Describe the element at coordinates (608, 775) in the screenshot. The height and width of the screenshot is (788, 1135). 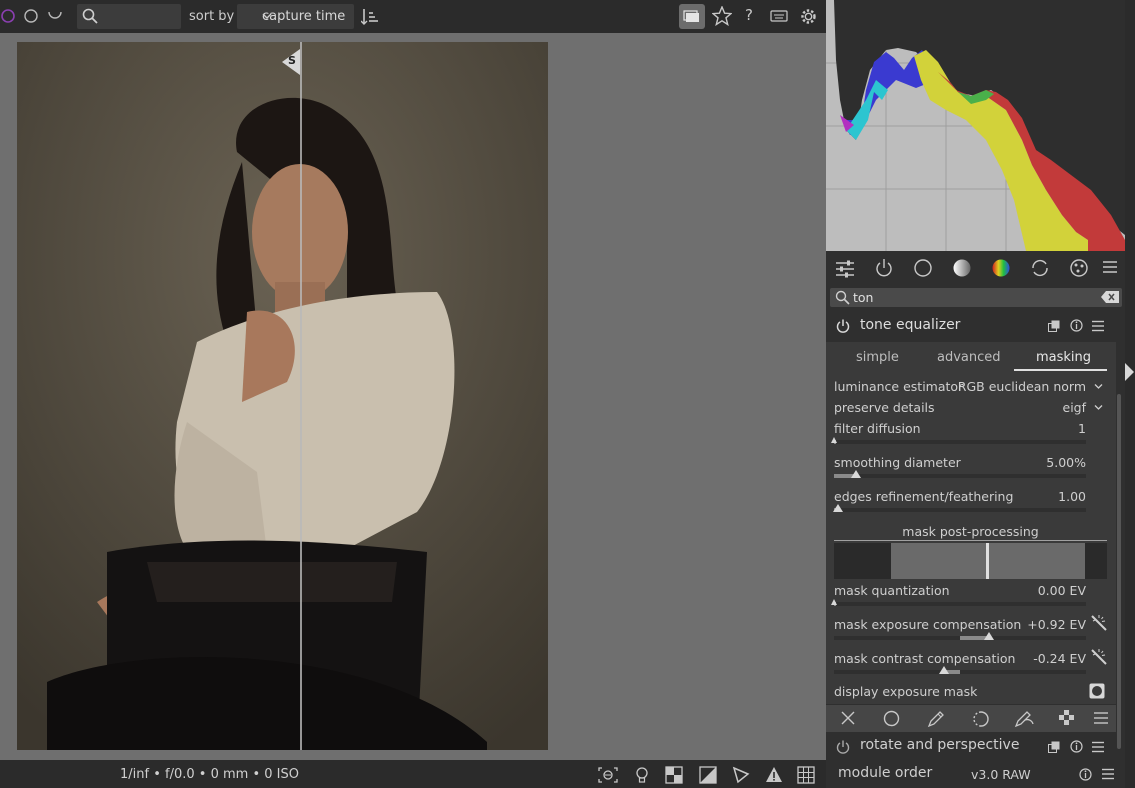
I see `focus-peaking-icon` at that location.